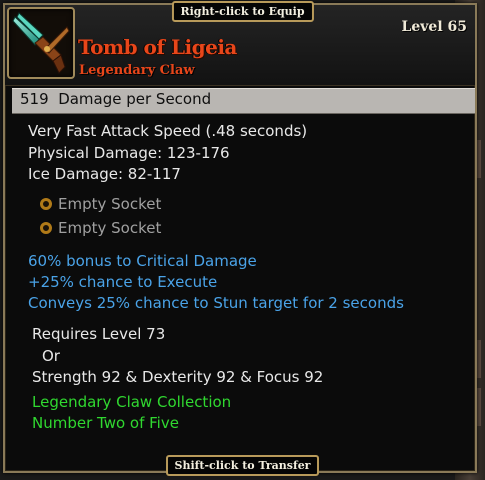  Describe the element at coordinates (129, 153) in the screenshot. I see `physical-damage: Physical Damage: 123-176` at that location.